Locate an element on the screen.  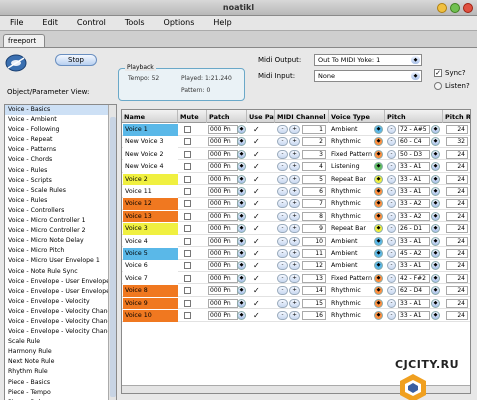
pitch-range-field: 32 is located at coordinates (457, 142).